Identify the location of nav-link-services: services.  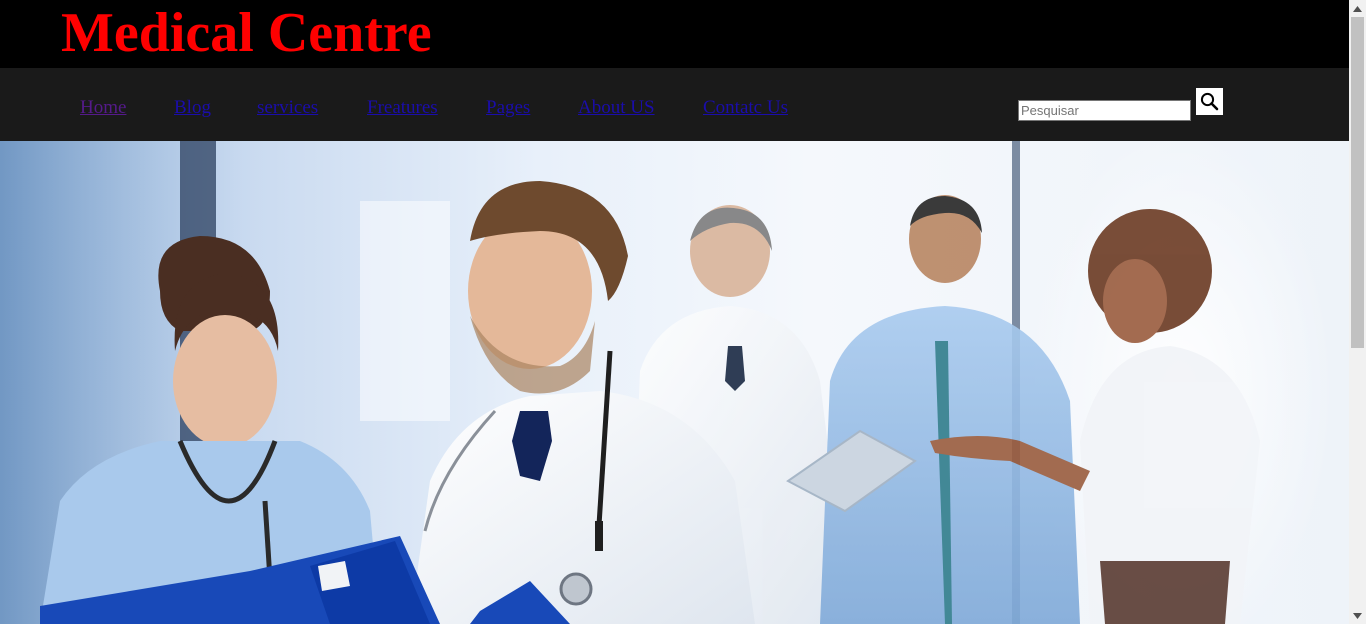
(287, 108).